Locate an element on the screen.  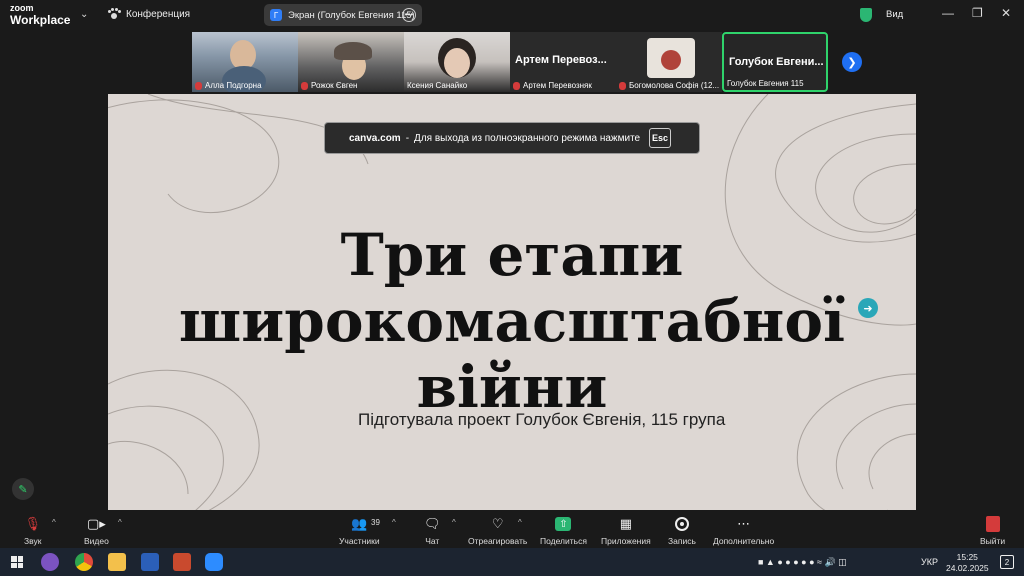
participant-tile: Рожок Євген is located at coordinates (351, 62).